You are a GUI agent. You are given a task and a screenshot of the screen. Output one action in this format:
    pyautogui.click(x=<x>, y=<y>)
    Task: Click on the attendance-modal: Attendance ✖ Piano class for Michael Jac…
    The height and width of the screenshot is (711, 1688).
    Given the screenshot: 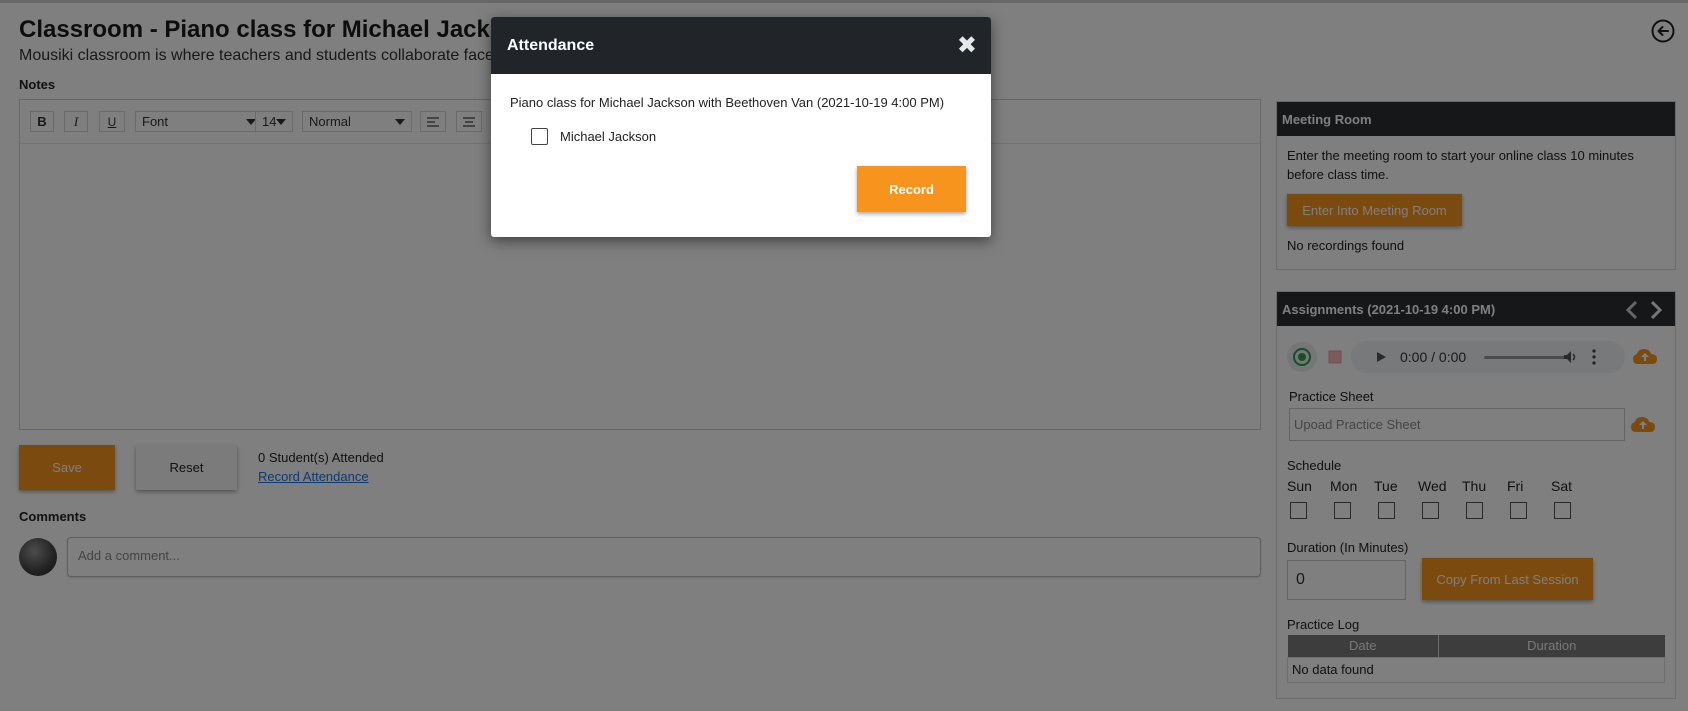 What is the action you would take?
    pyautogui.click(x=741, y=127)
    